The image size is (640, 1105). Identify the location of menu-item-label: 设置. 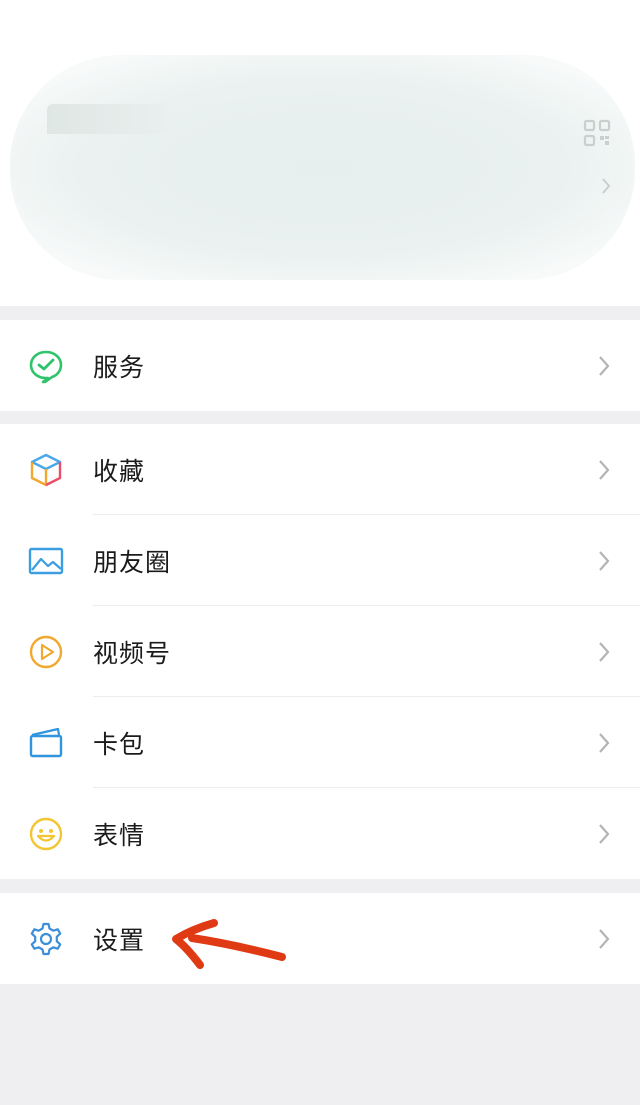
(119, 940).